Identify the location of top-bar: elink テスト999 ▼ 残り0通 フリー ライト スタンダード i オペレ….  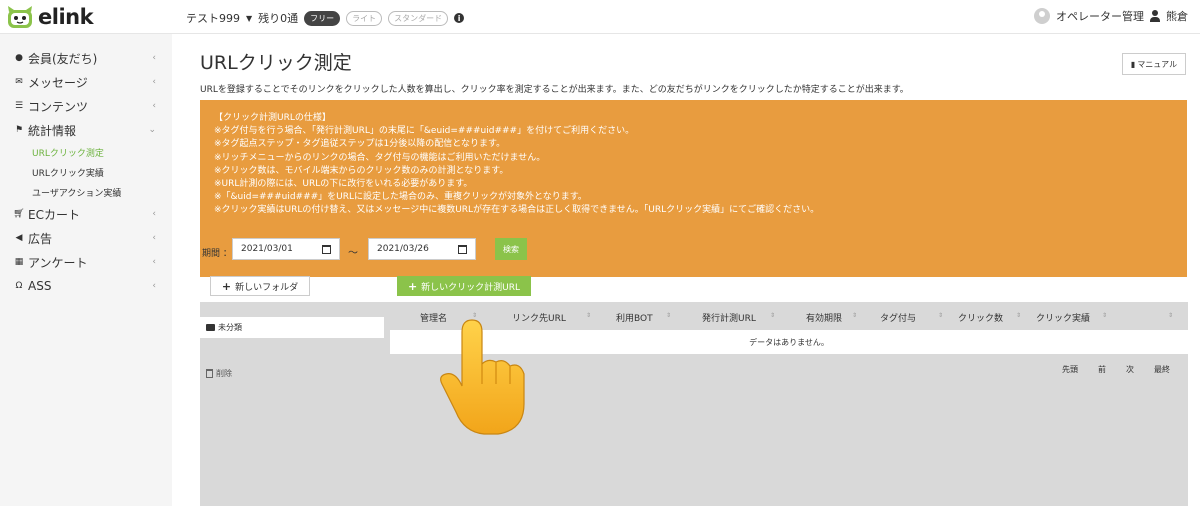
(600, 17).